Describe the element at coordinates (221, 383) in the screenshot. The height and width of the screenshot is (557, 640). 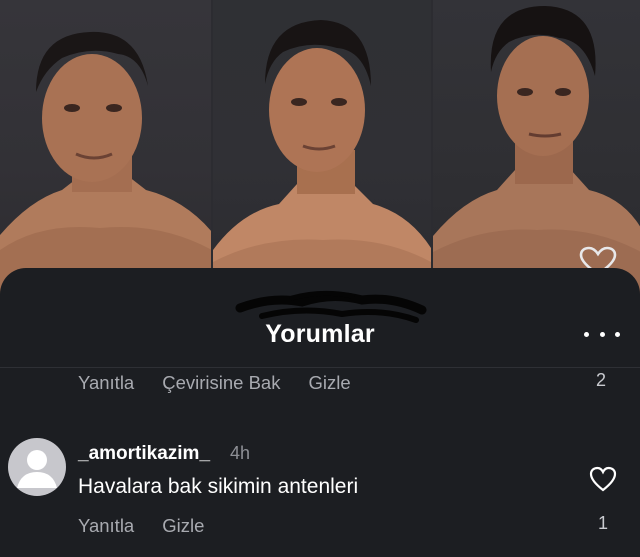
I see `see-translation-button: Çevirisine Bak` at that location.